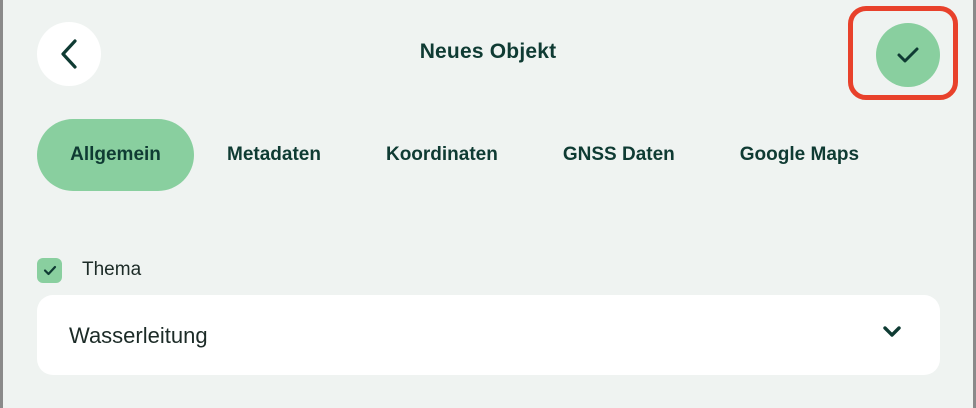 Image resolution: width=976 pixels, height=408 pixels. What do you see at coordinates (115, 155) in the screenshot?
I see `tab-allgemein: Allgemein` at bounding box center [115, 155].